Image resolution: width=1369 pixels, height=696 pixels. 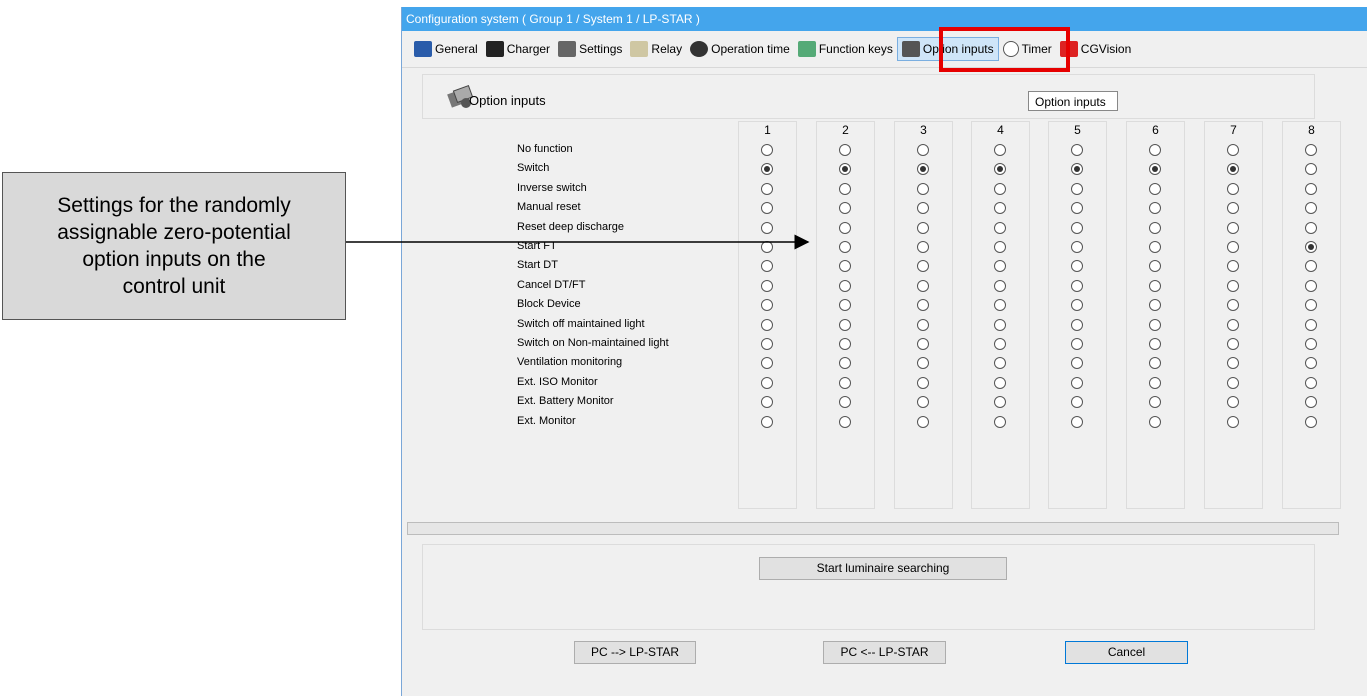 I want to click on settings-icon, so click(x=567, y=49).